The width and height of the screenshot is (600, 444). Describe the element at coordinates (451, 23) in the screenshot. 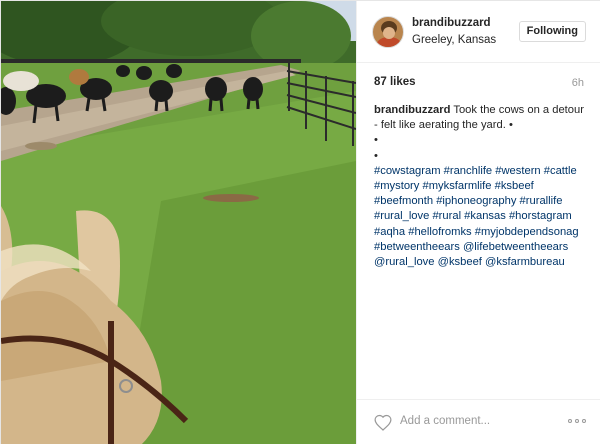

I see `username-link: brandibuzzard` at that location.